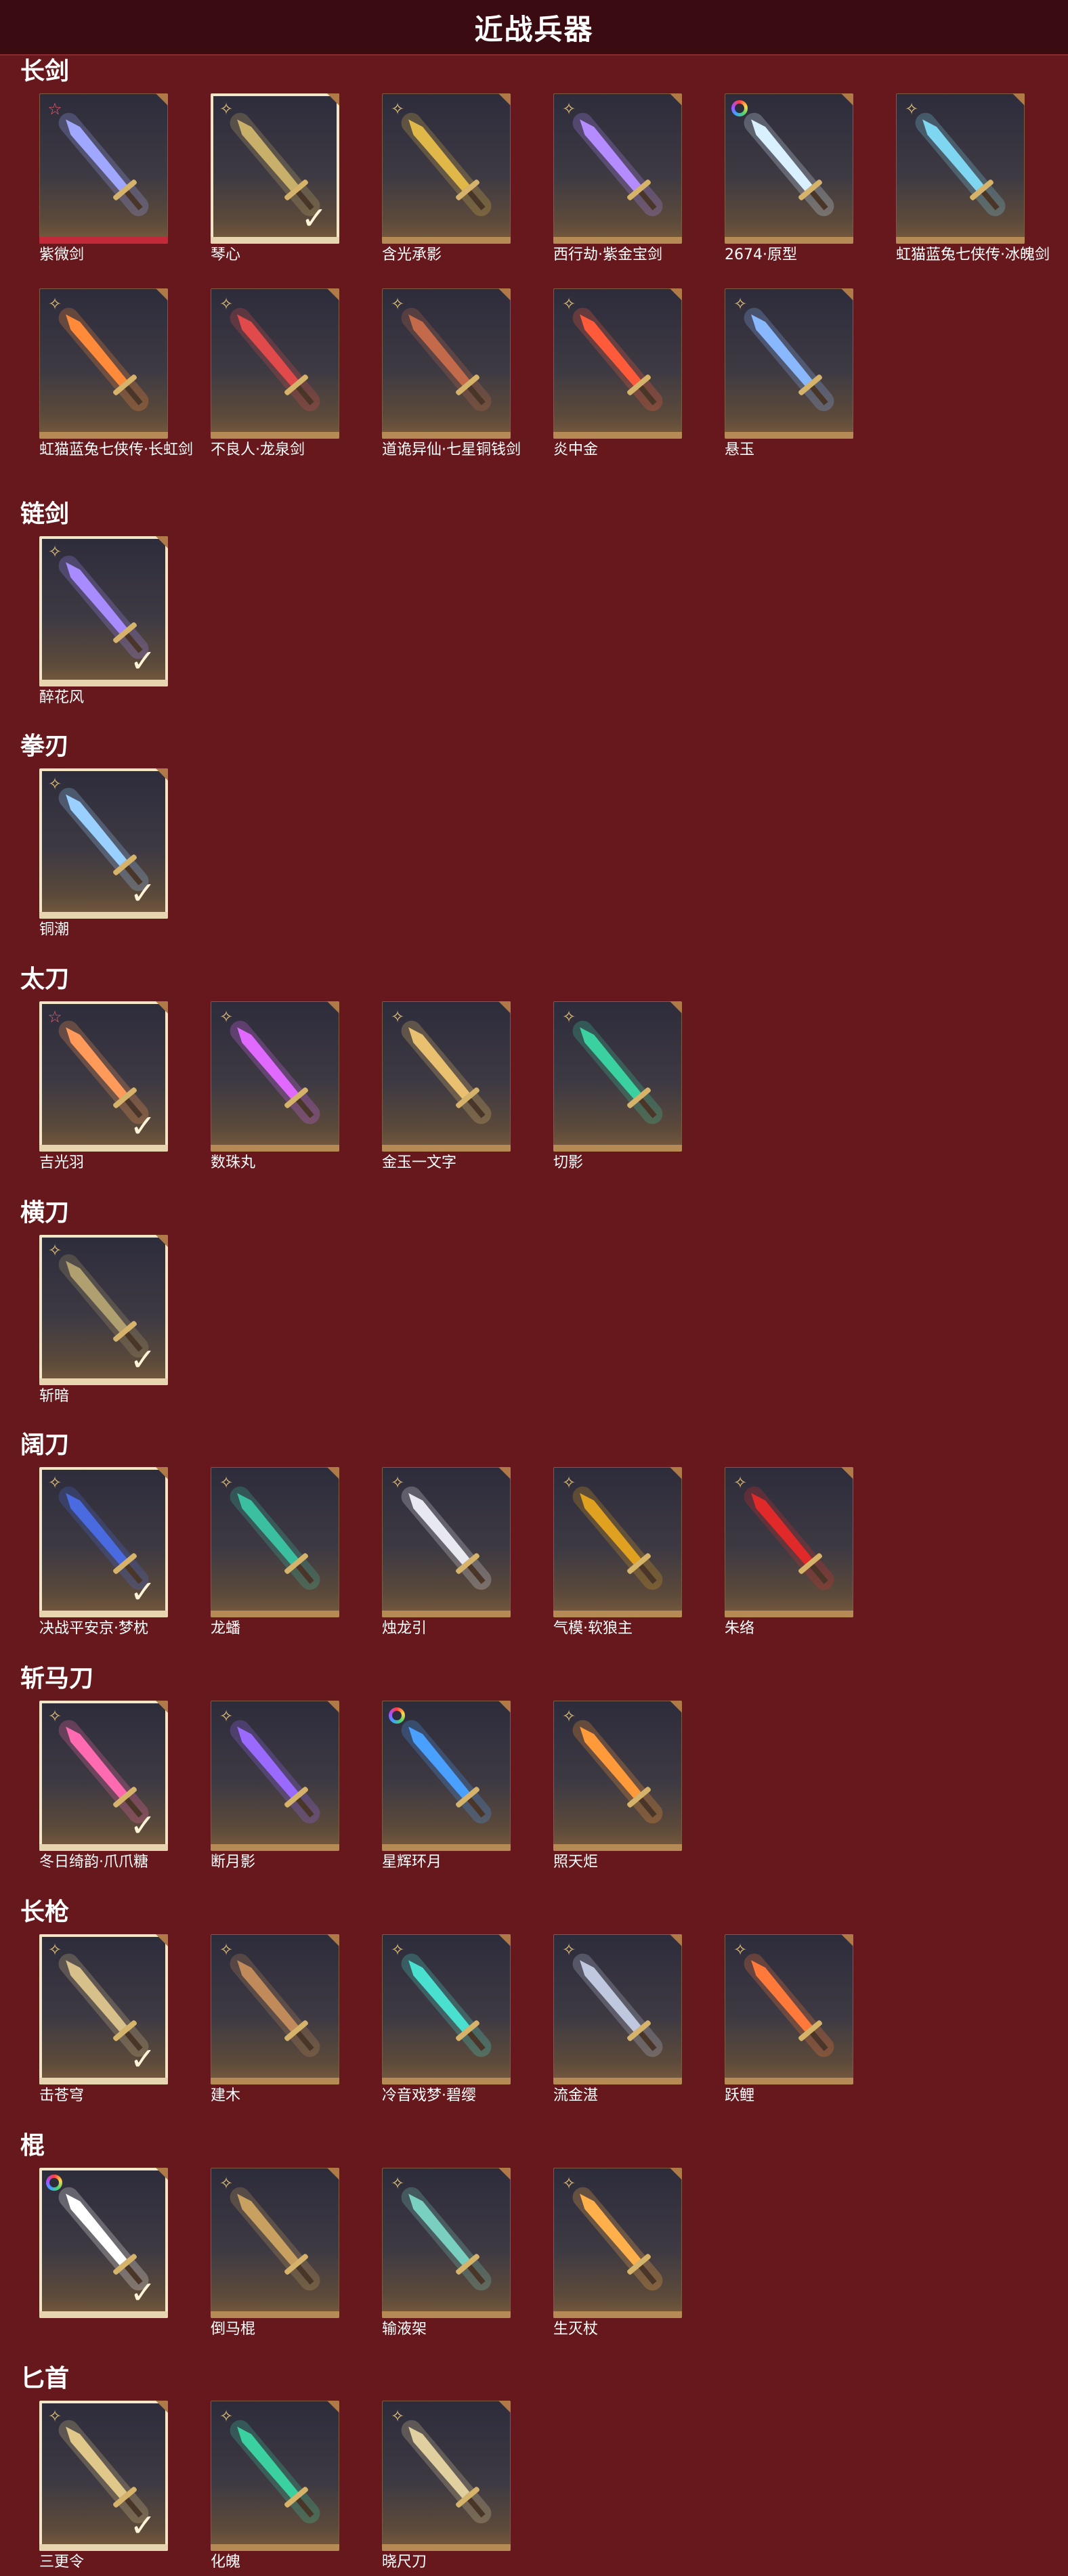 The height and width of the screenshot is (2576, 1068). Describe the element at coordinates (62, 1162) in the screenshot. I see `weapon-name: 吉光羽` at that location.